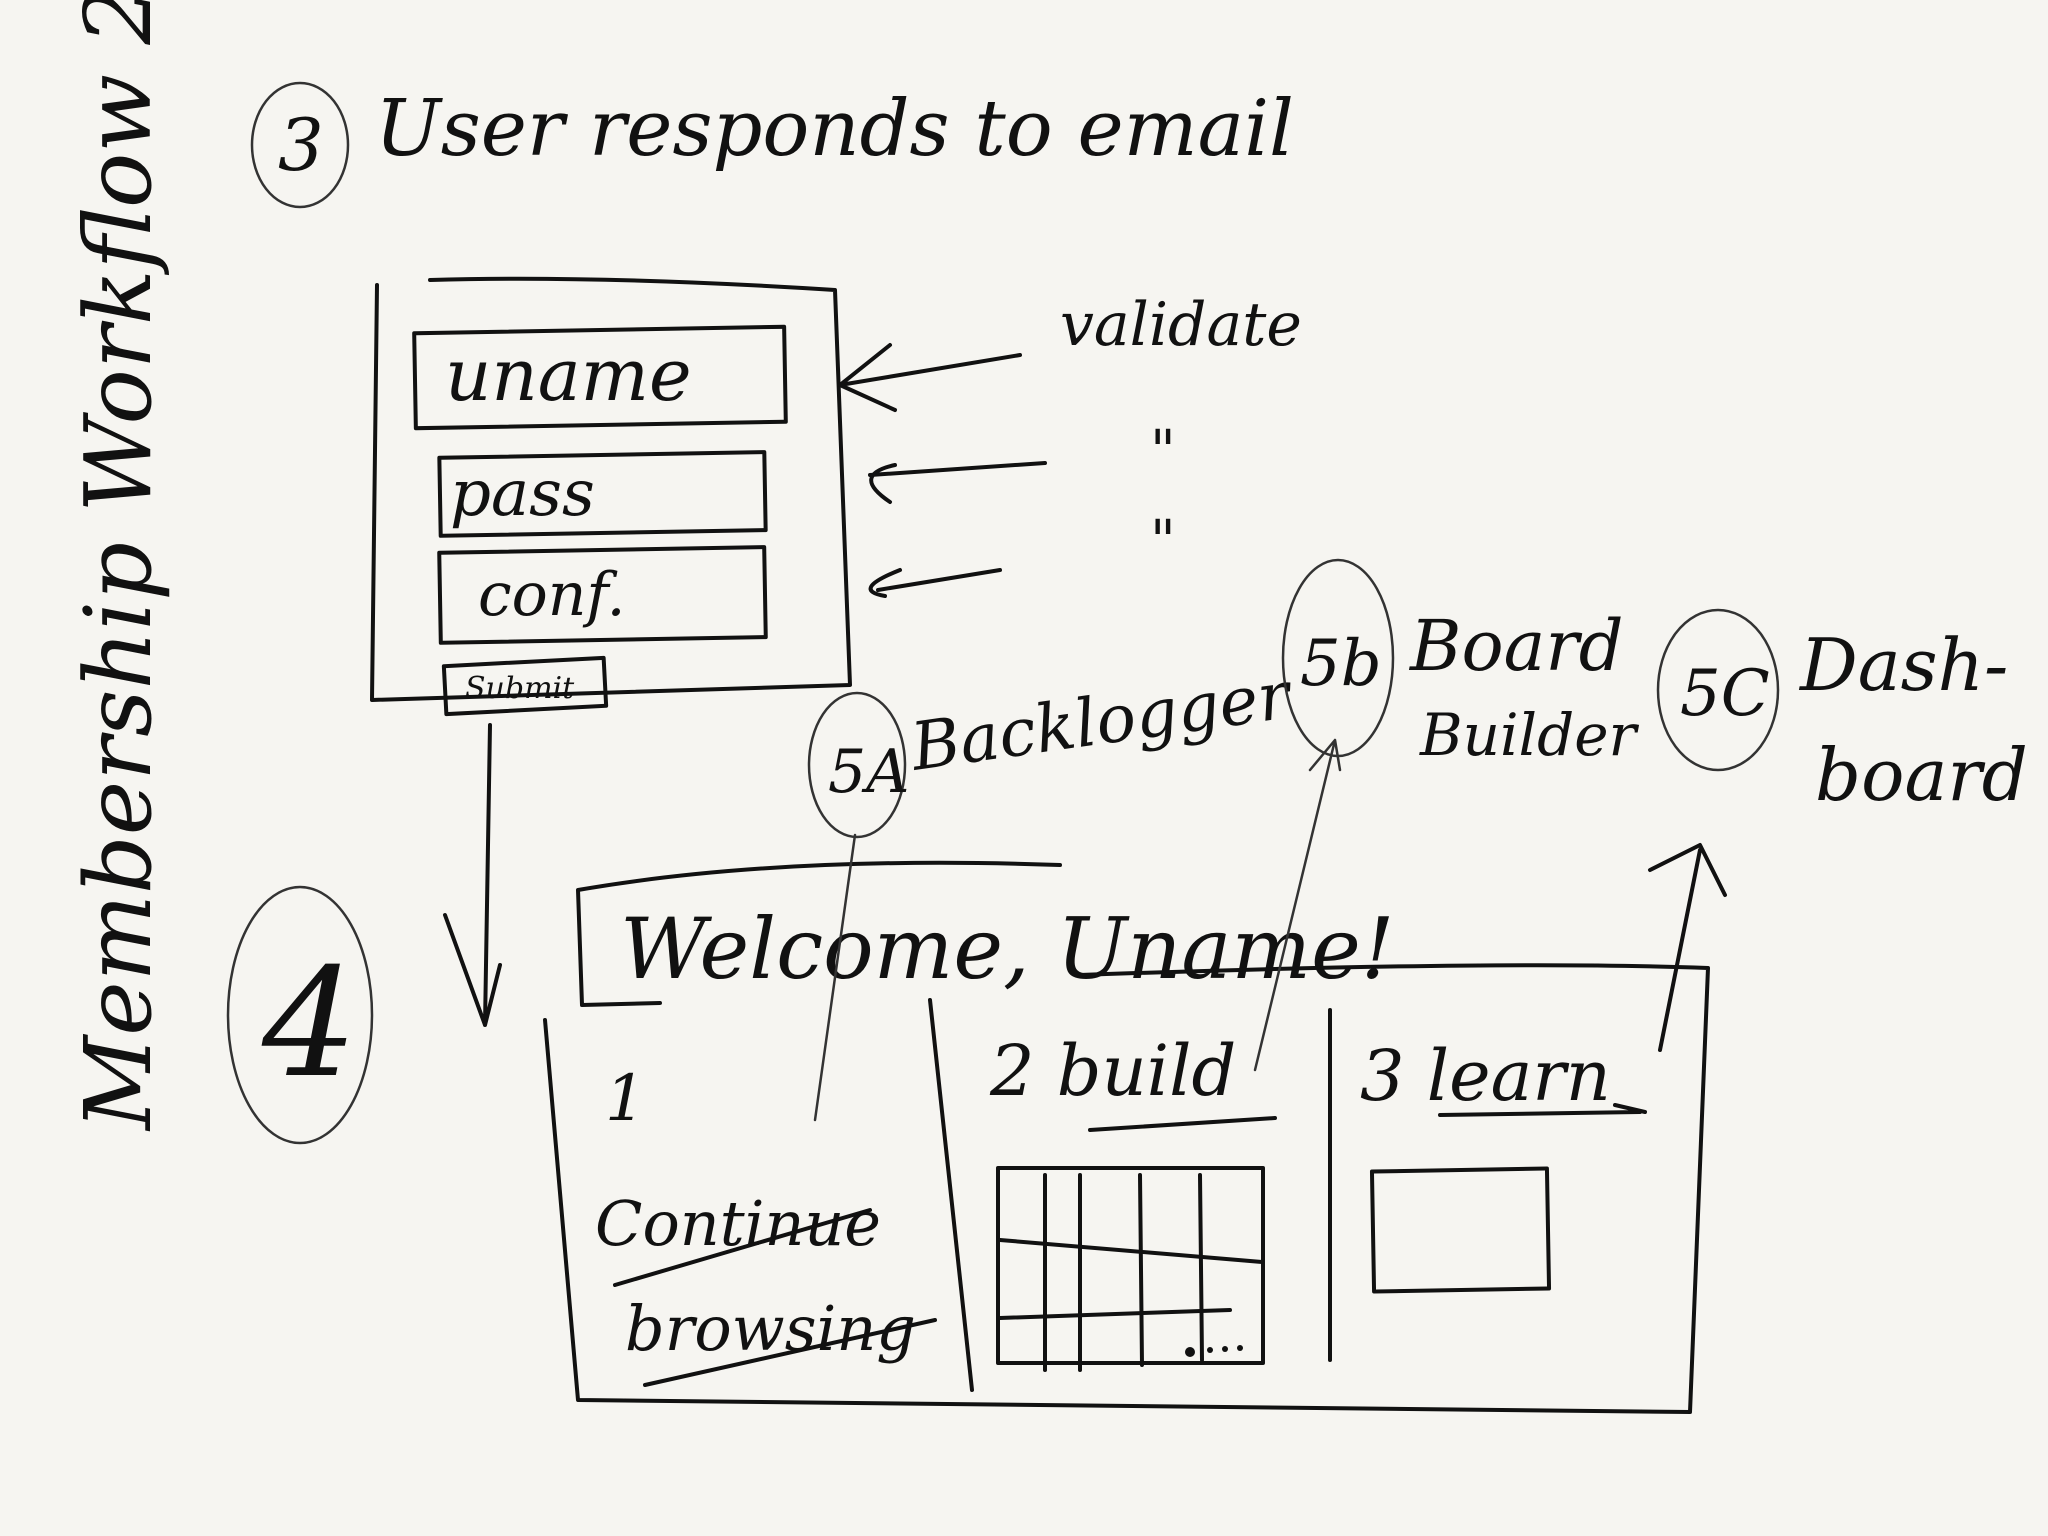 This screenshot has height=1536, width=2048. I want to click on password-field-text: pass, so click(522, 494).